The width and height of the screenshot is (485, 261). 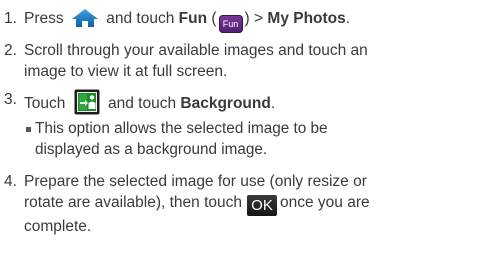 I want to click on fun-icon: Fun, so click(x=230, y=24).